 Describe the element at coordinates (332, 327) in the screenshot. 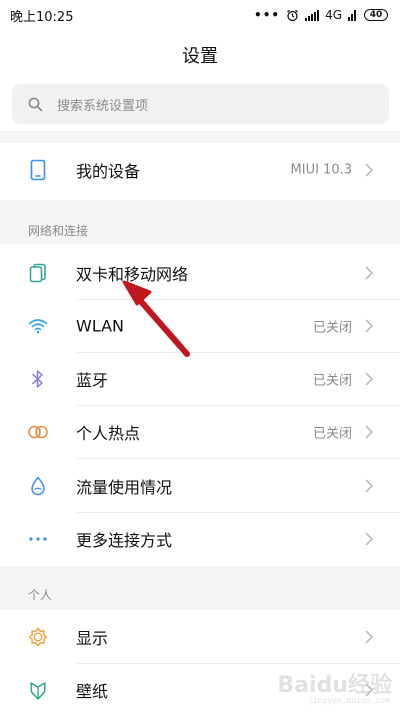

I see `wlan-status: 已关闭` at that location.